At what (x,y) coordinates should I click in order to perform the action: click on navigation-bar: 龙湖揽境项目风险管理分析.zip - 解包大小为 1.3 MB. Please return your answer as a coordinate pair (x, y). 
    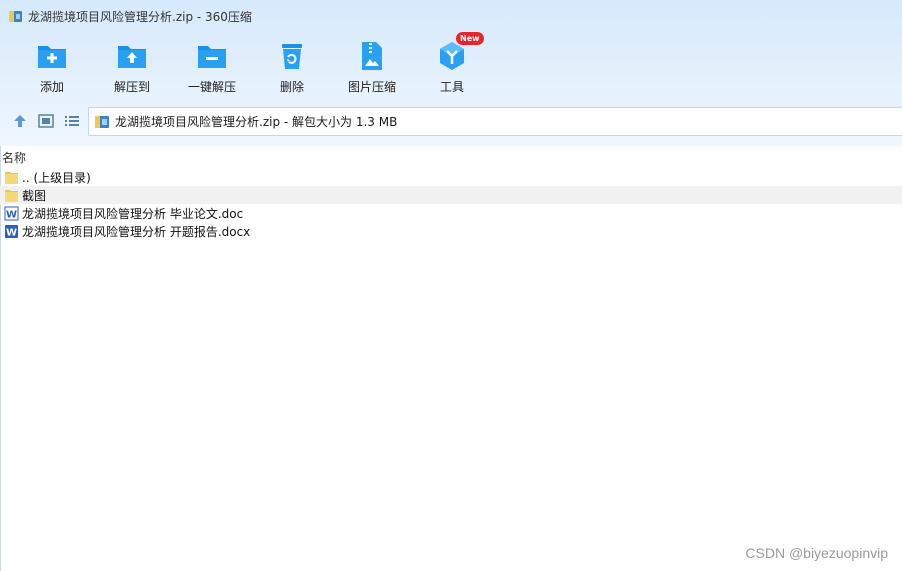
    Looking at the image, I should click on (451, 121).